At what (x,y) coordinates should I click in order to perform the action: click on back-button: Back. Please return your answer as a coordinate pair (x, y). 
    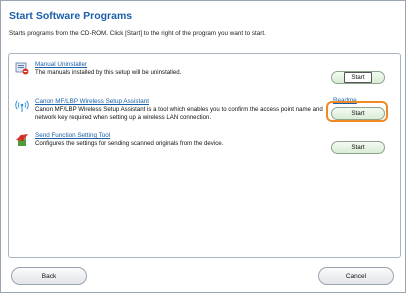
    Looking at the image, I should click on (49, 276).